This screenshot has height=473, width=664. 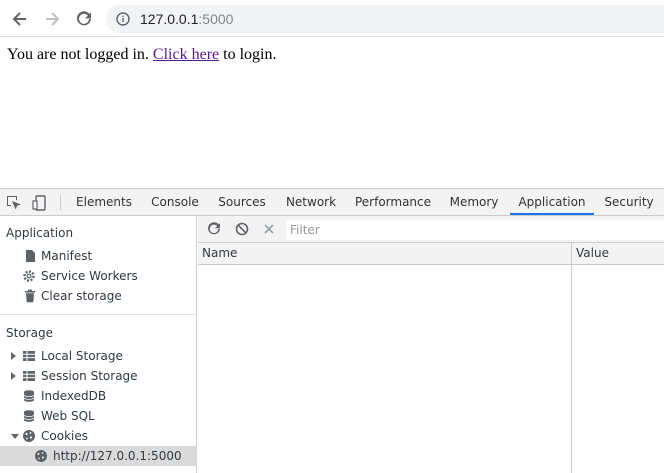 I want to click on tab-security: Security, so click(x=629, y=202).